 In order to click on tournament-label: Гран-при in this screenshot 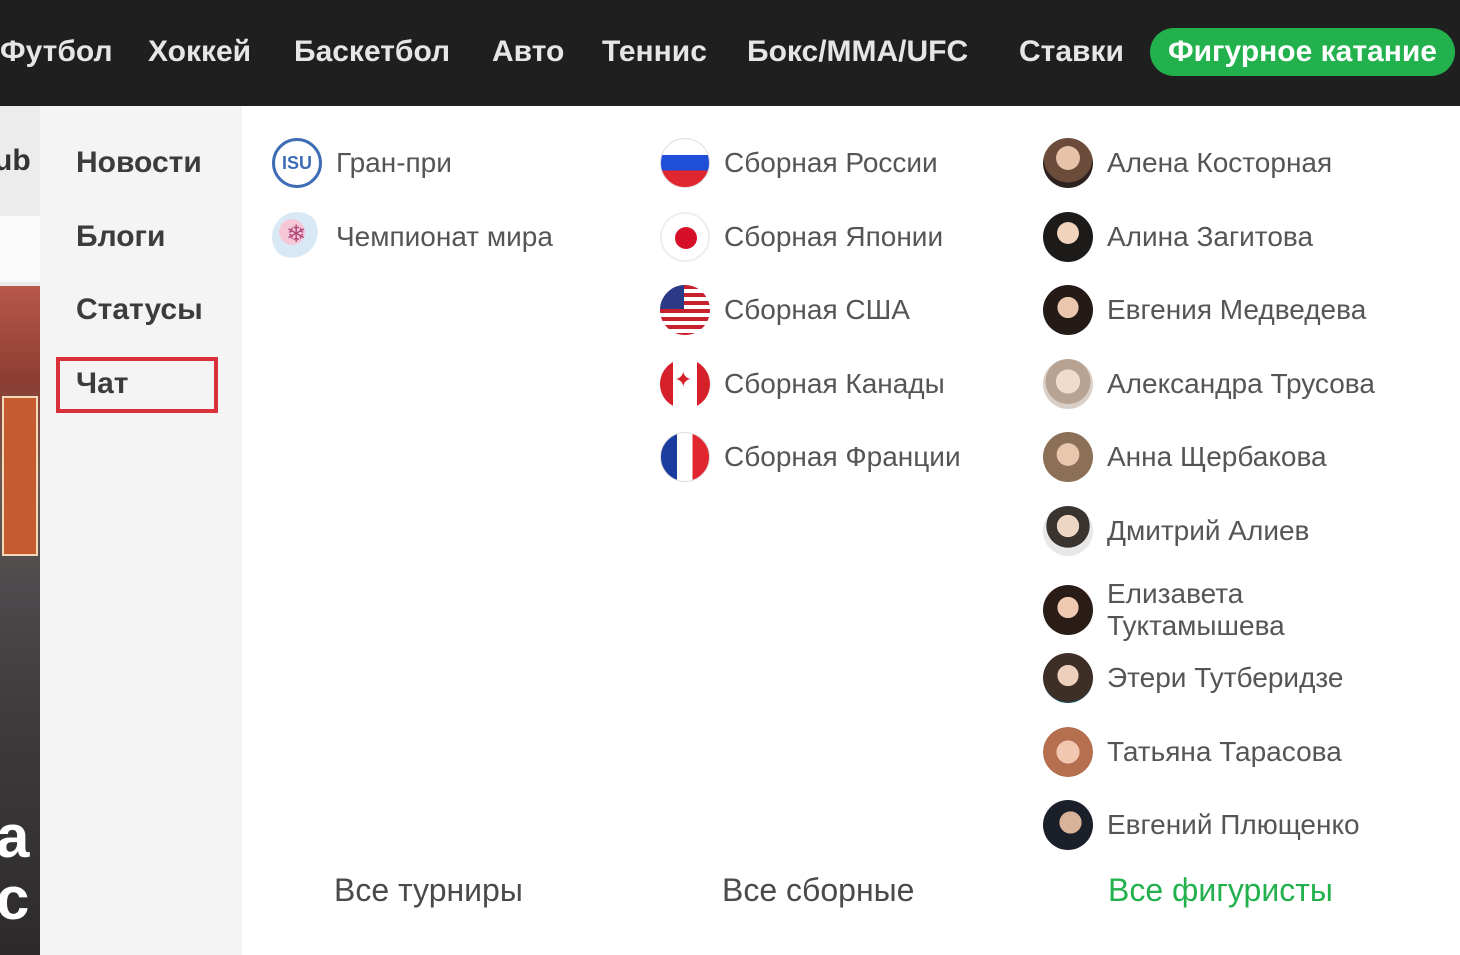, I will do `click(394, 162)`.